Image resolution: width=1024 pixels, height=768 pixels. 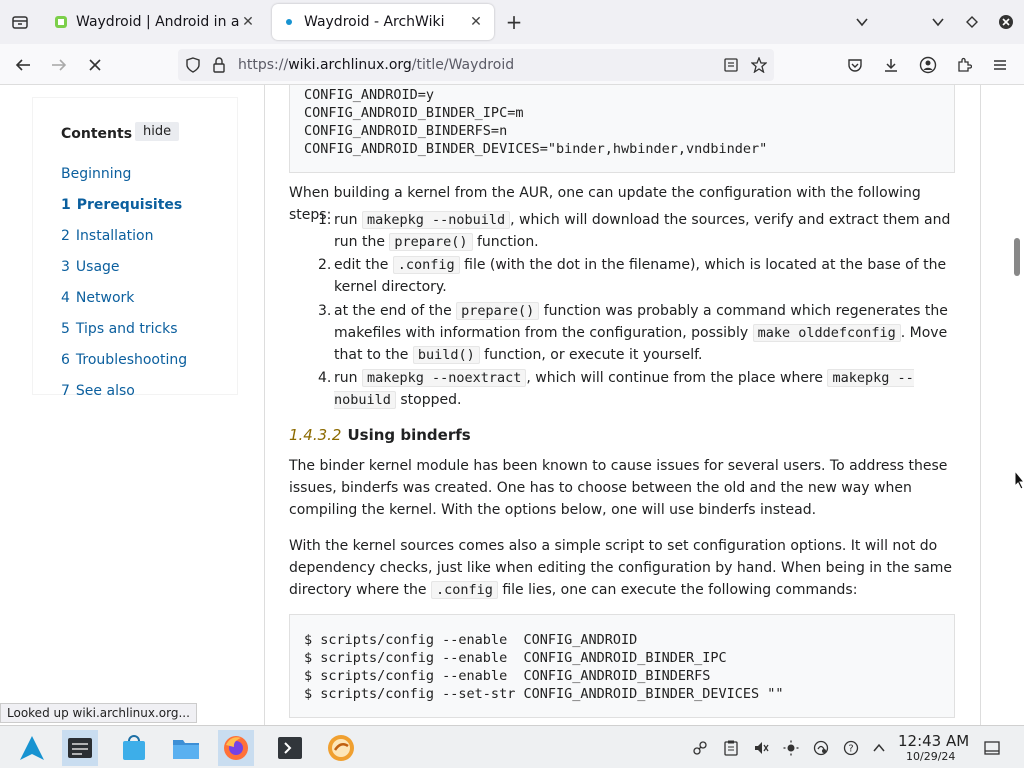 What do you see at coordinates (95, 65) in the screenshot?
I see `stop-loading-button` at bounding box center [95, 65].